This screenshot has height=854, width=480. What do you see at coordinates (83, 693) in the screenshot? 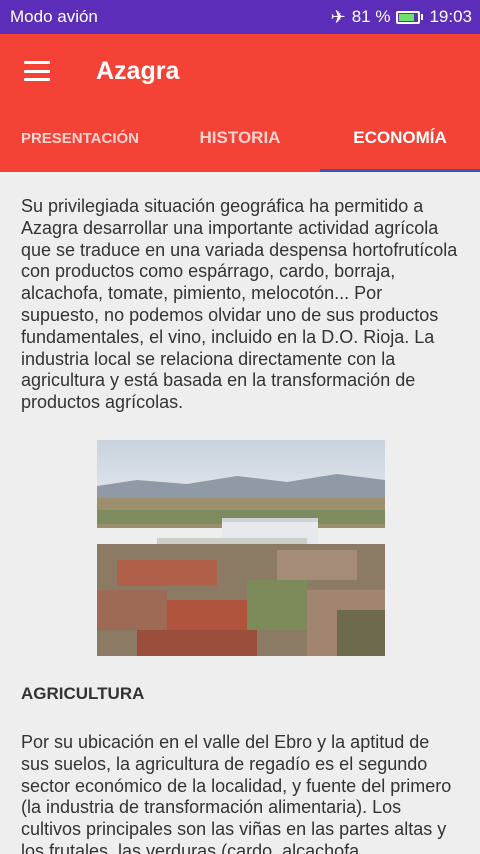
I see `section-heading-agricultura: AGRICULTURA` at bounding box center [83, 693].